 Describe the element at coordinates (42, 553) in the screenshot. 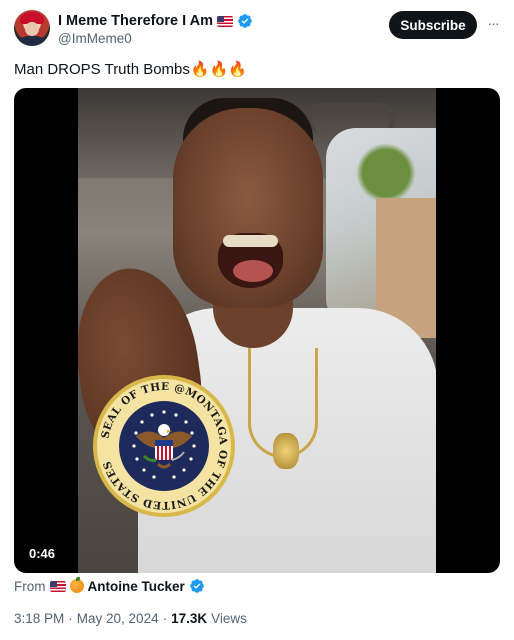

I see `video-duration-badge: 0:46` at that location.